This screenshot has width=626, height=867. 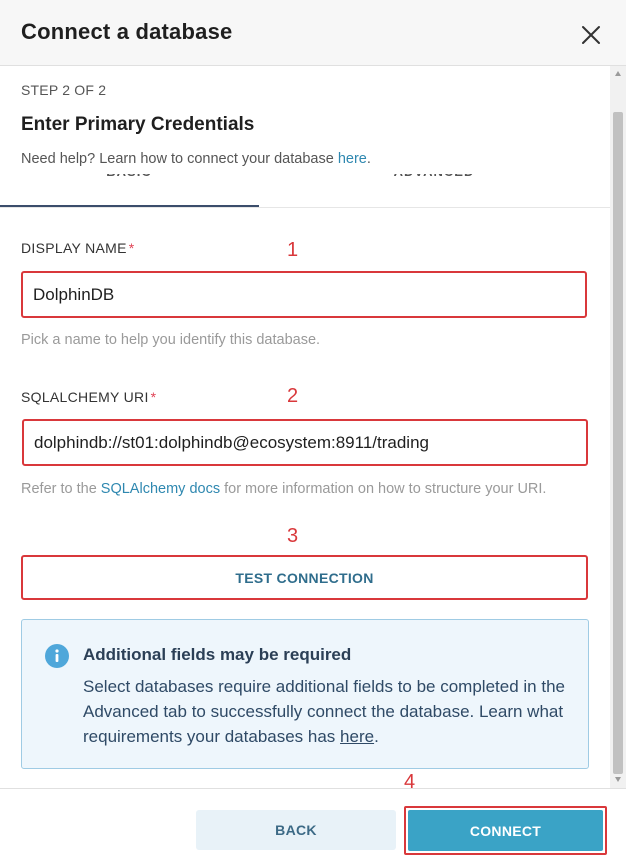 I want to click on step-indicator: STEP 2 OF 2, so click(x=64, y=90).